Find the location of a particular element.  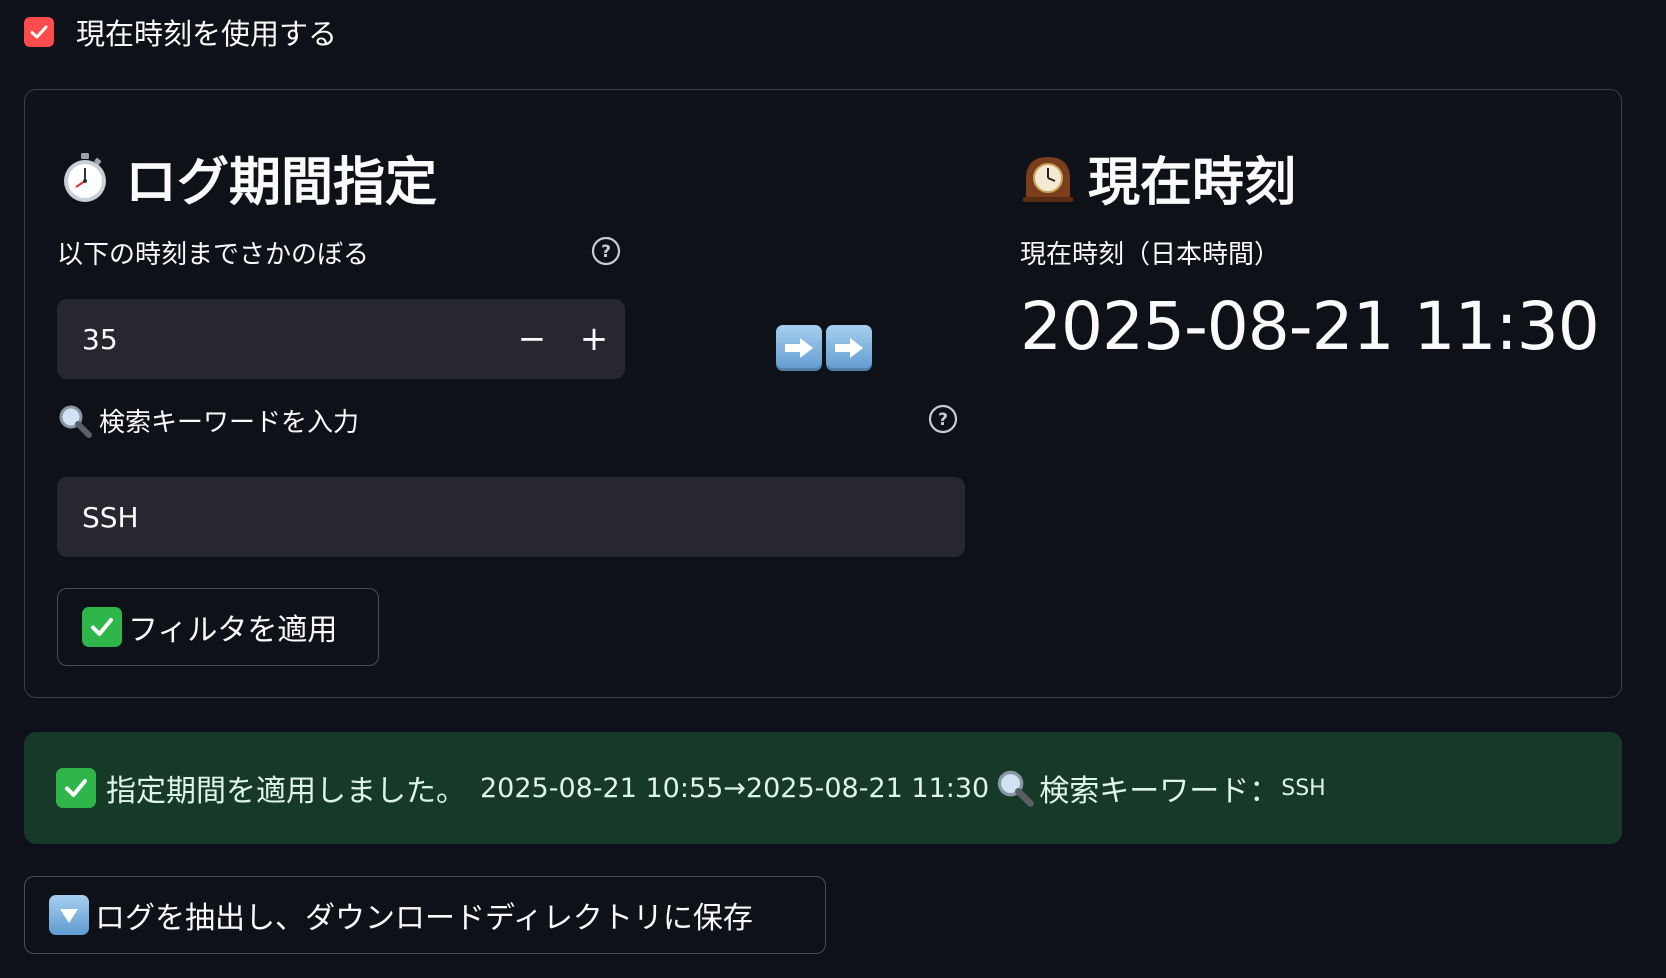

current-time-heading: 現在時刻 is located at coordinates (1158, 177).